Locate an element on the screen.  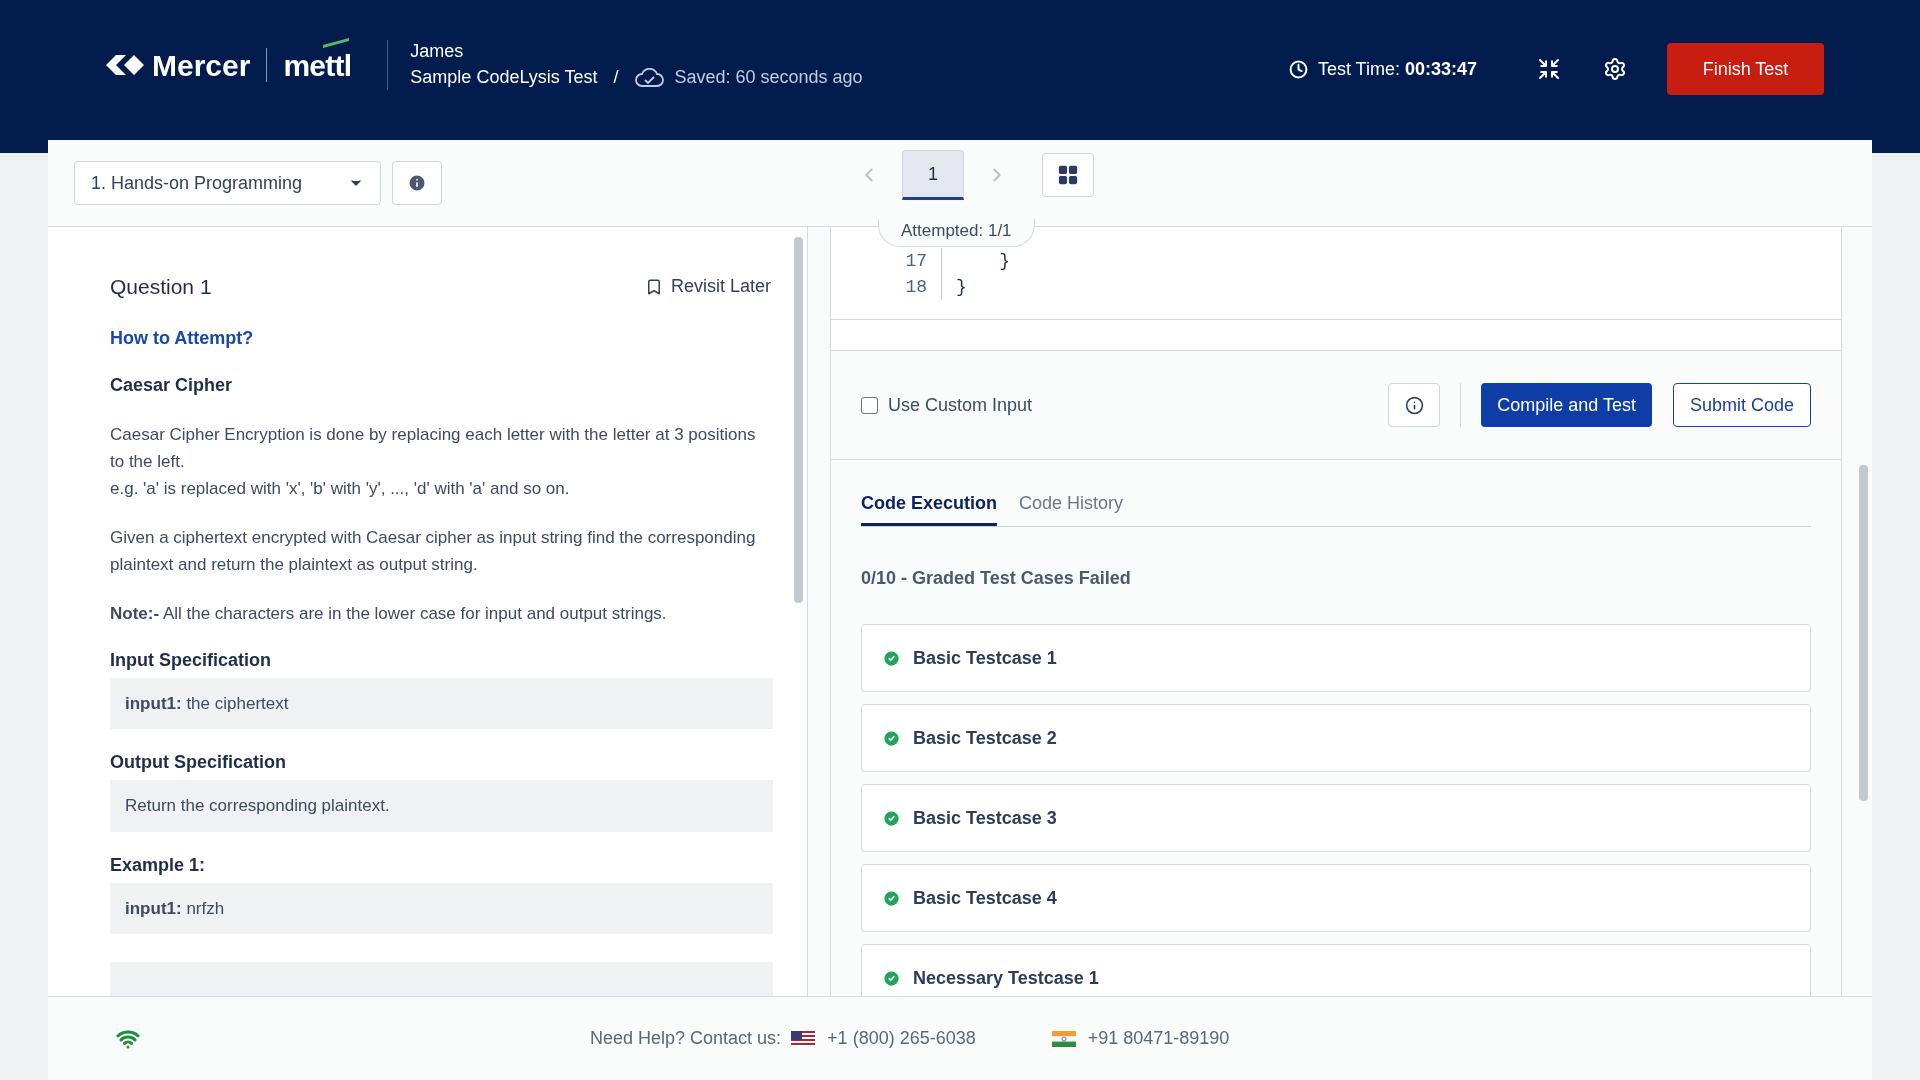
phone-number: +91 80471-89190 is located at coordinates (1158, 1038).